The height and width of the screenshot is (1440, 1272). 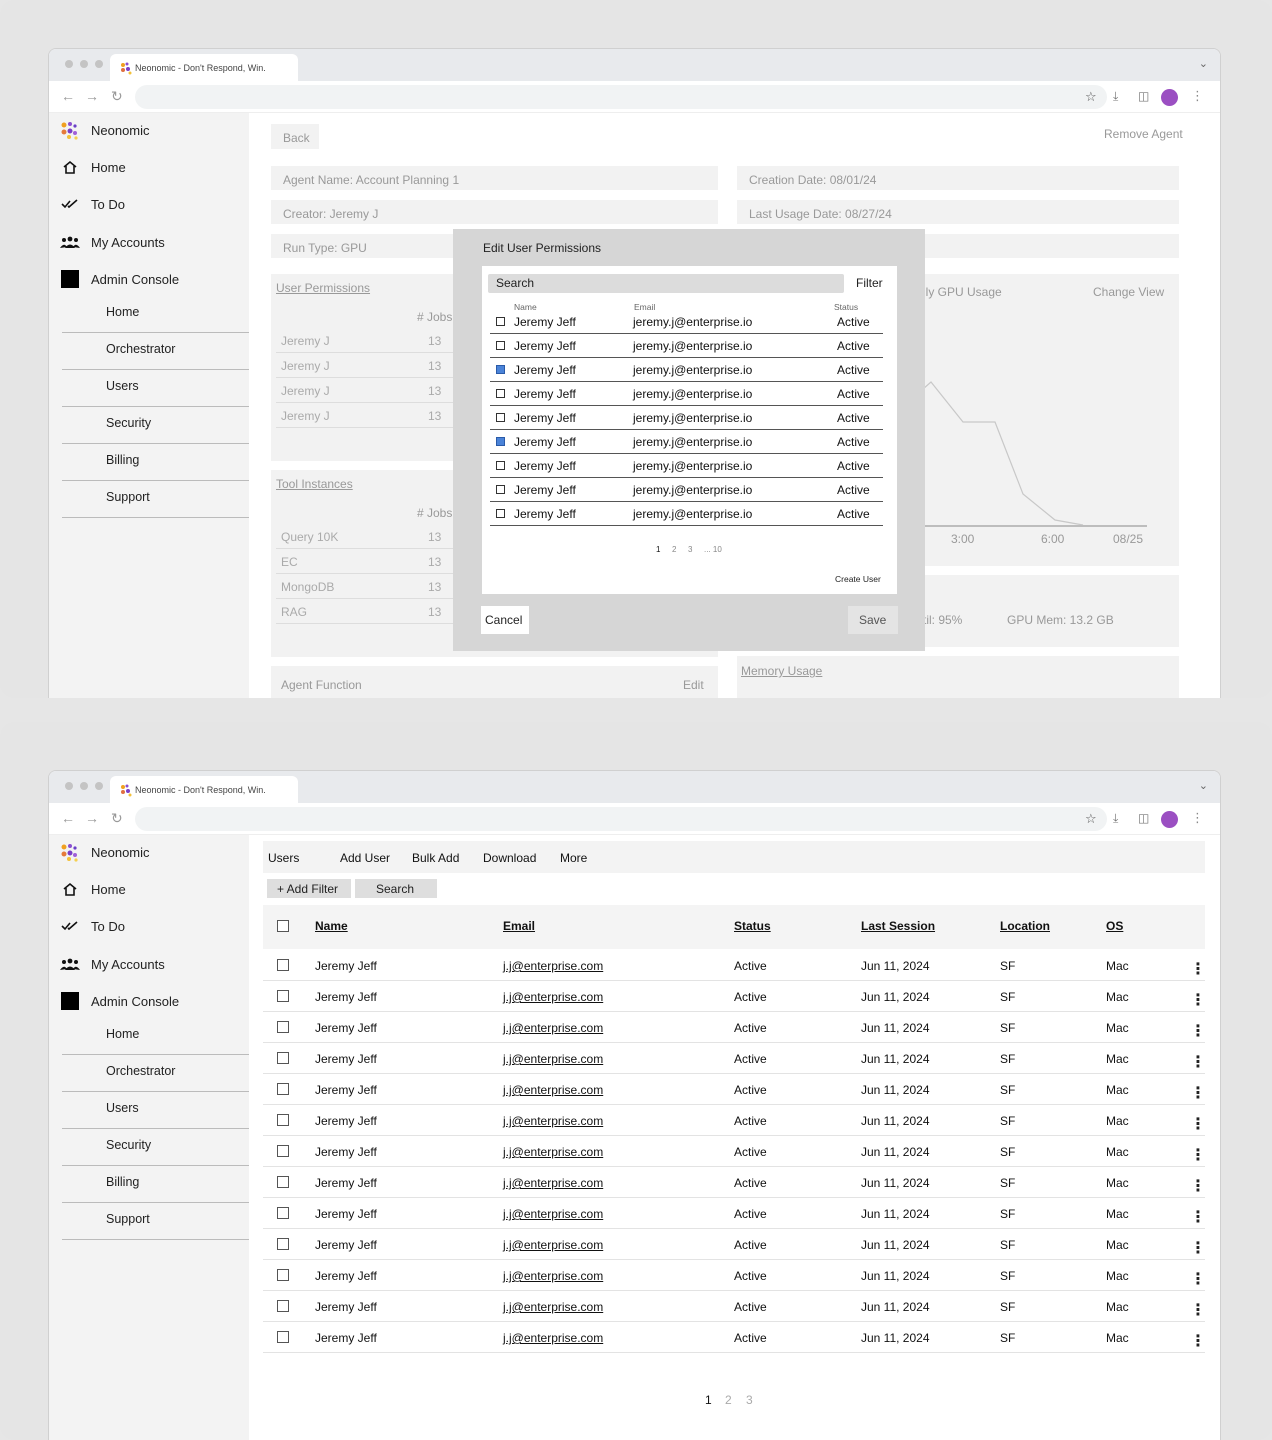 I want to click on page-3: 3, so click(x=749, y=1400).